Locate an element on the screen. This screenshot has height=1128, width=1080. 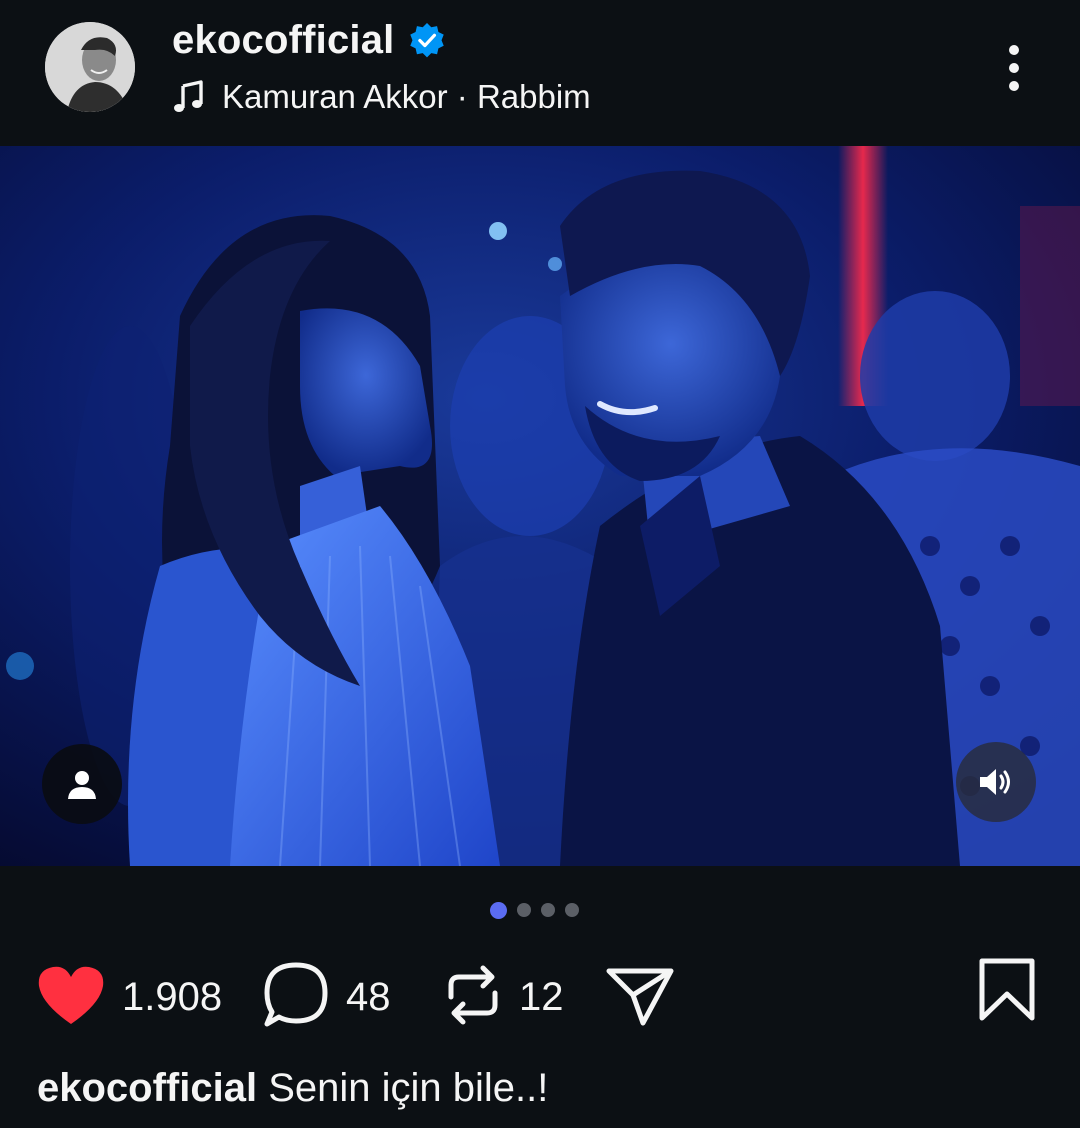
carousel-dot-active is located at coordinates (498, 910).